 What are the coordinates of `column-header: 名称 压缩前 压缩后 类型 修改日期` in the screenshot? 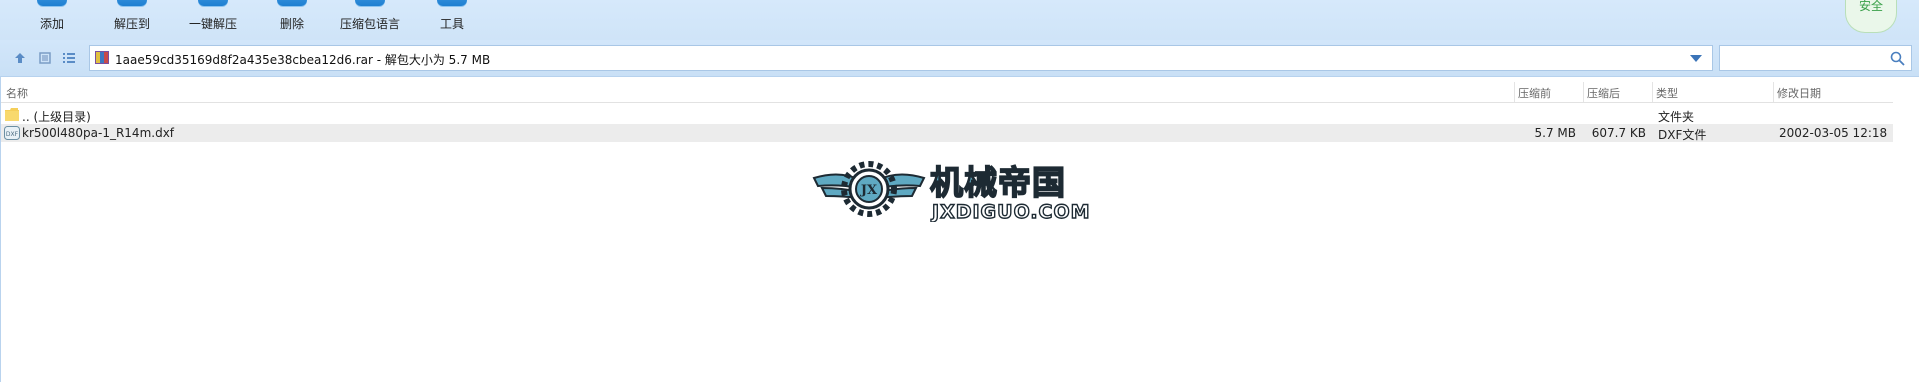 It's located at (959, 92).